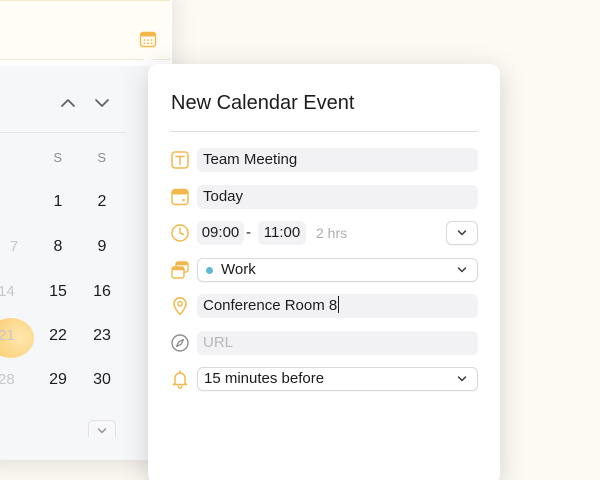  What do you see at coordinates (337, 160) in the screenshot?
I see `event-title-input: Team Meeting` at bounding box center [337, 160].